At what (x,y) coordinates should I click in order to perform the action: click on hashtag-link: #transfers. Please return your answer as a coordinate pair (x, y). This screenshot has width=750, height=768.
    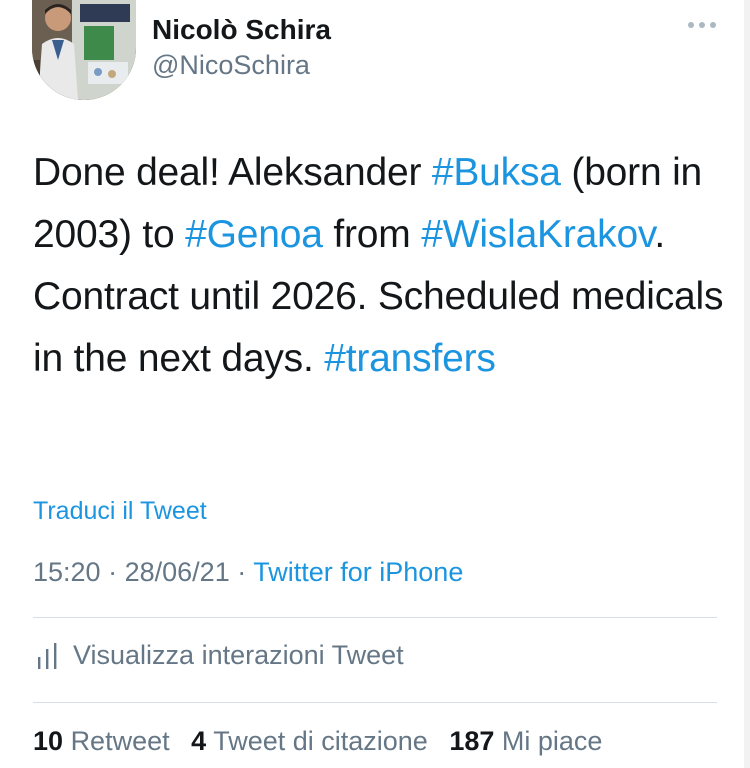
    Looking at the image, I should click on (410, 358).